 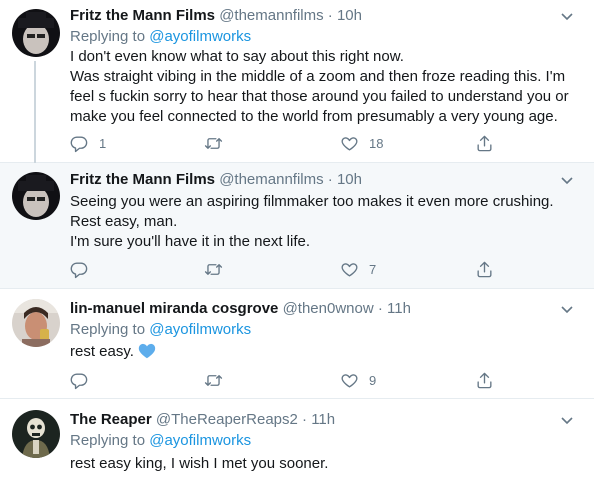 I want to click on tweet-line: rest easy., so click(x=325, y=352).